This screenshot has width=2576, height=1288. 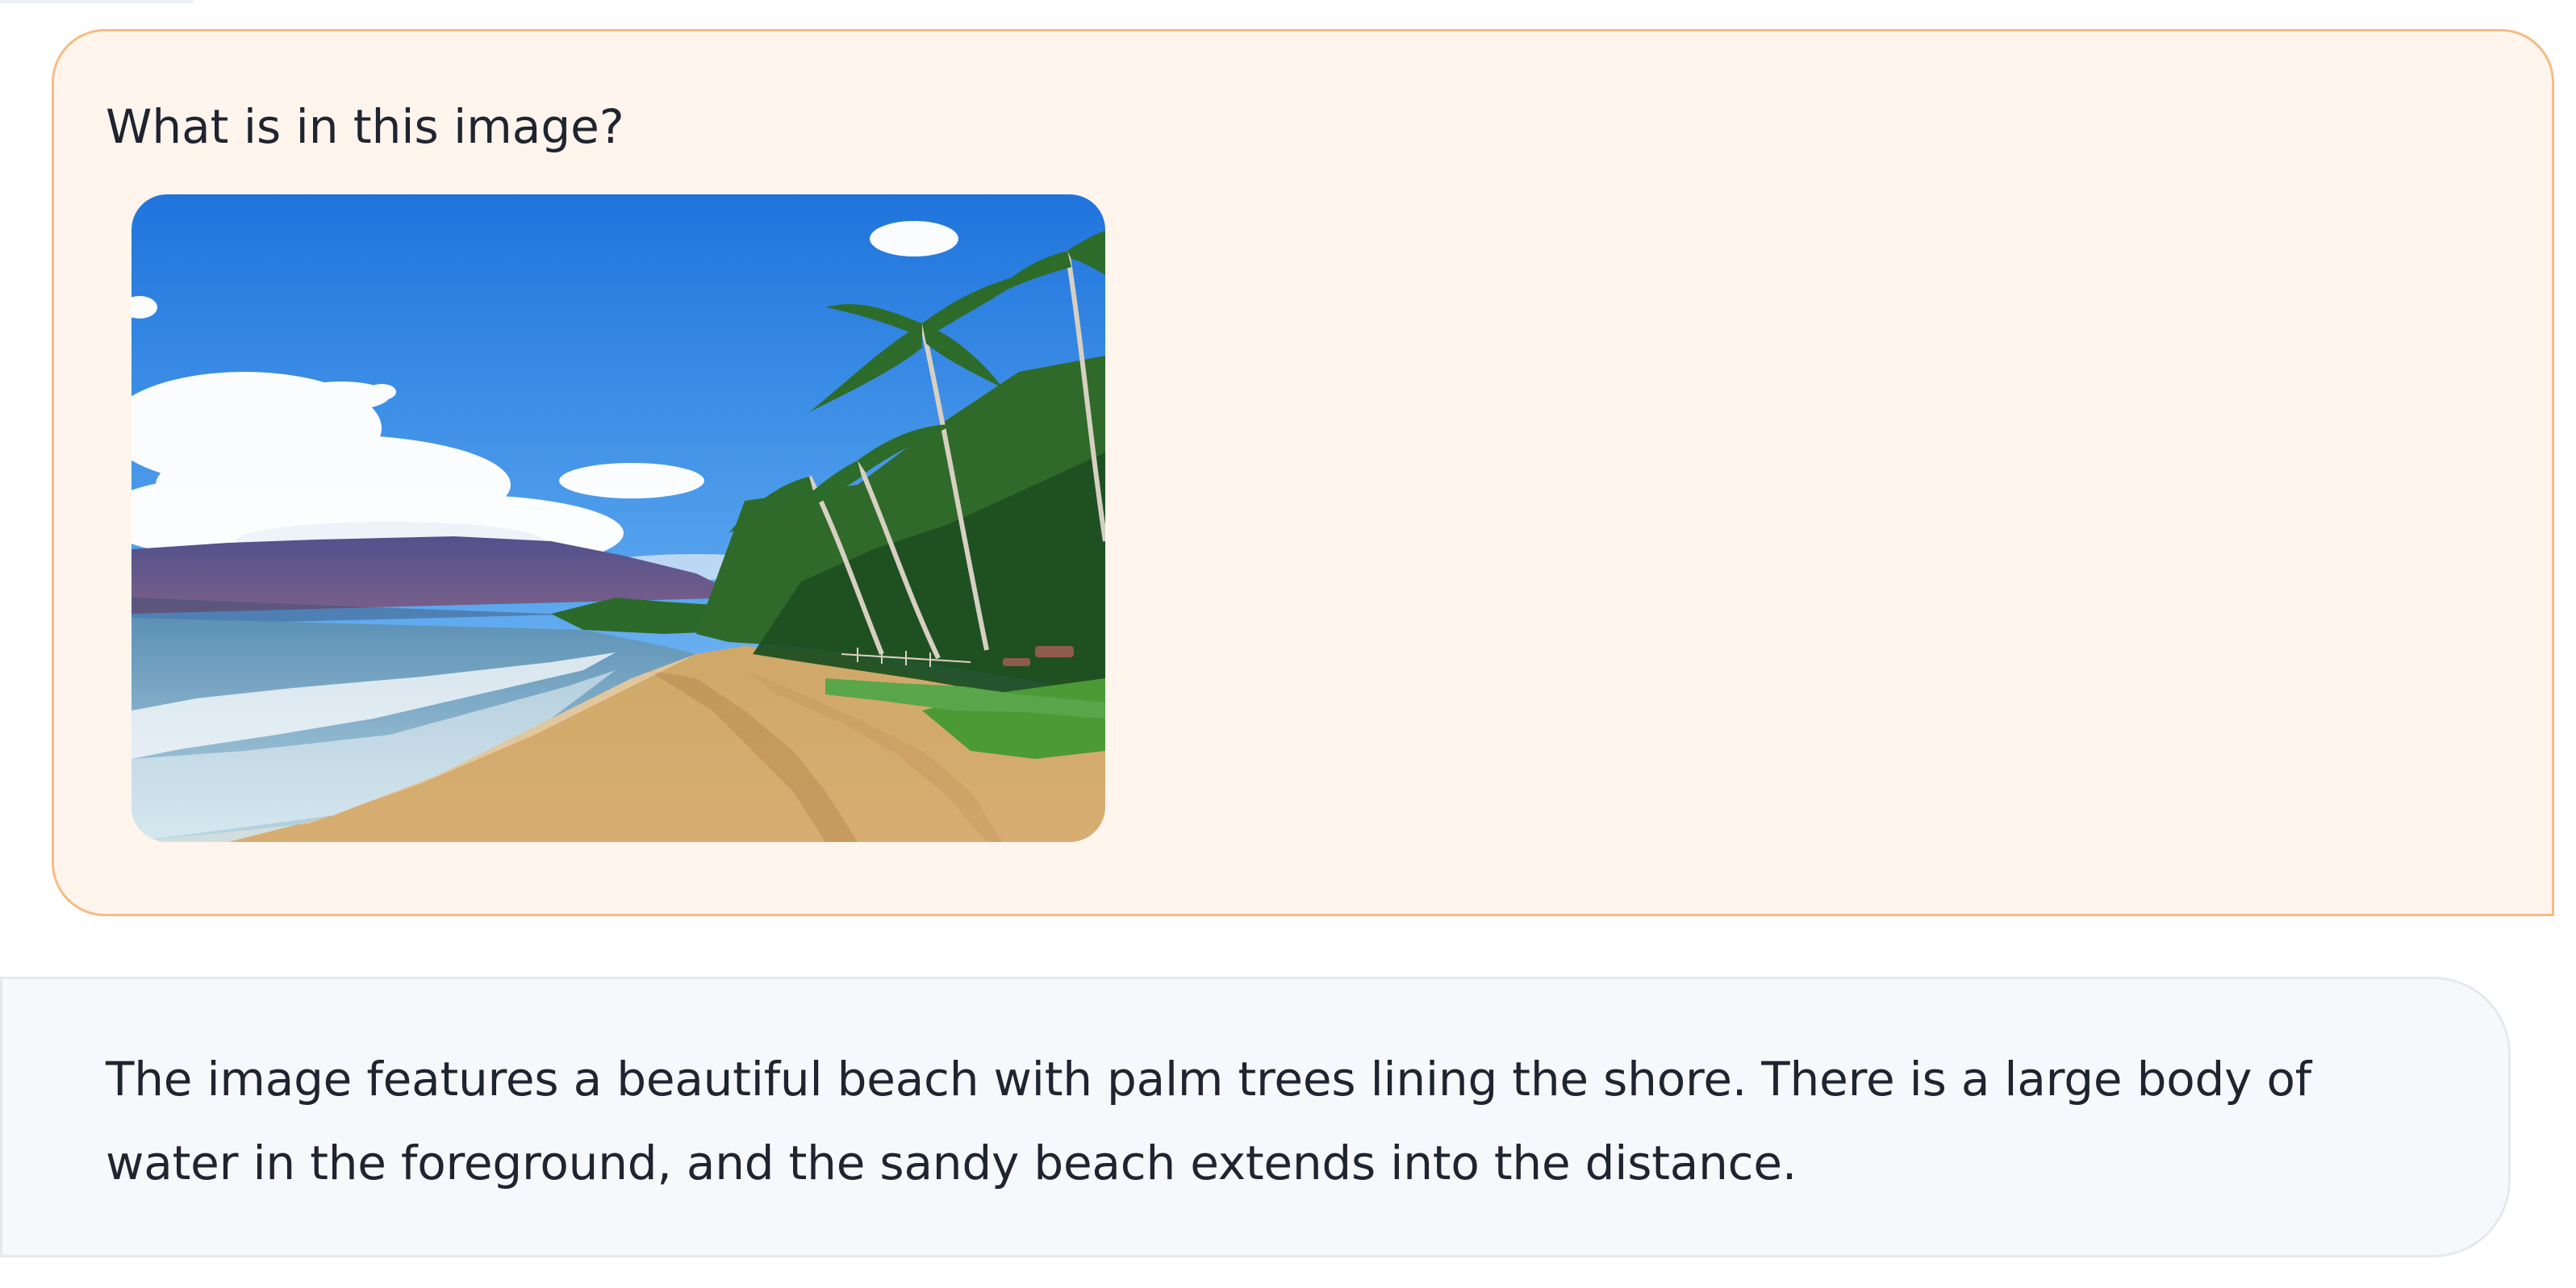 What do you see at coordinates (365, 126) in the screenshot?
I see `user-message-text: What is in this image?` at bounding box center [365, 126].